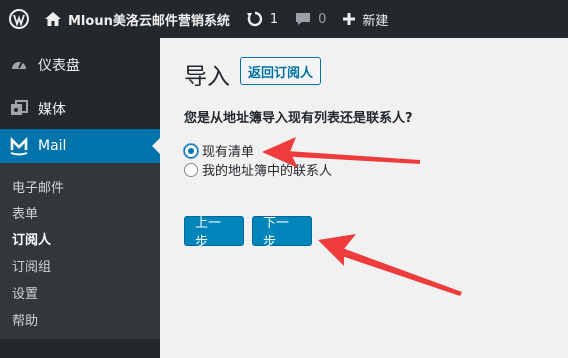 The width and height of the screenshot is (568, 358). What do you see at coordinates (52, 110) in the screenshot?
I see `menu-label-media: 媒体` at bounding box center [52, 110].